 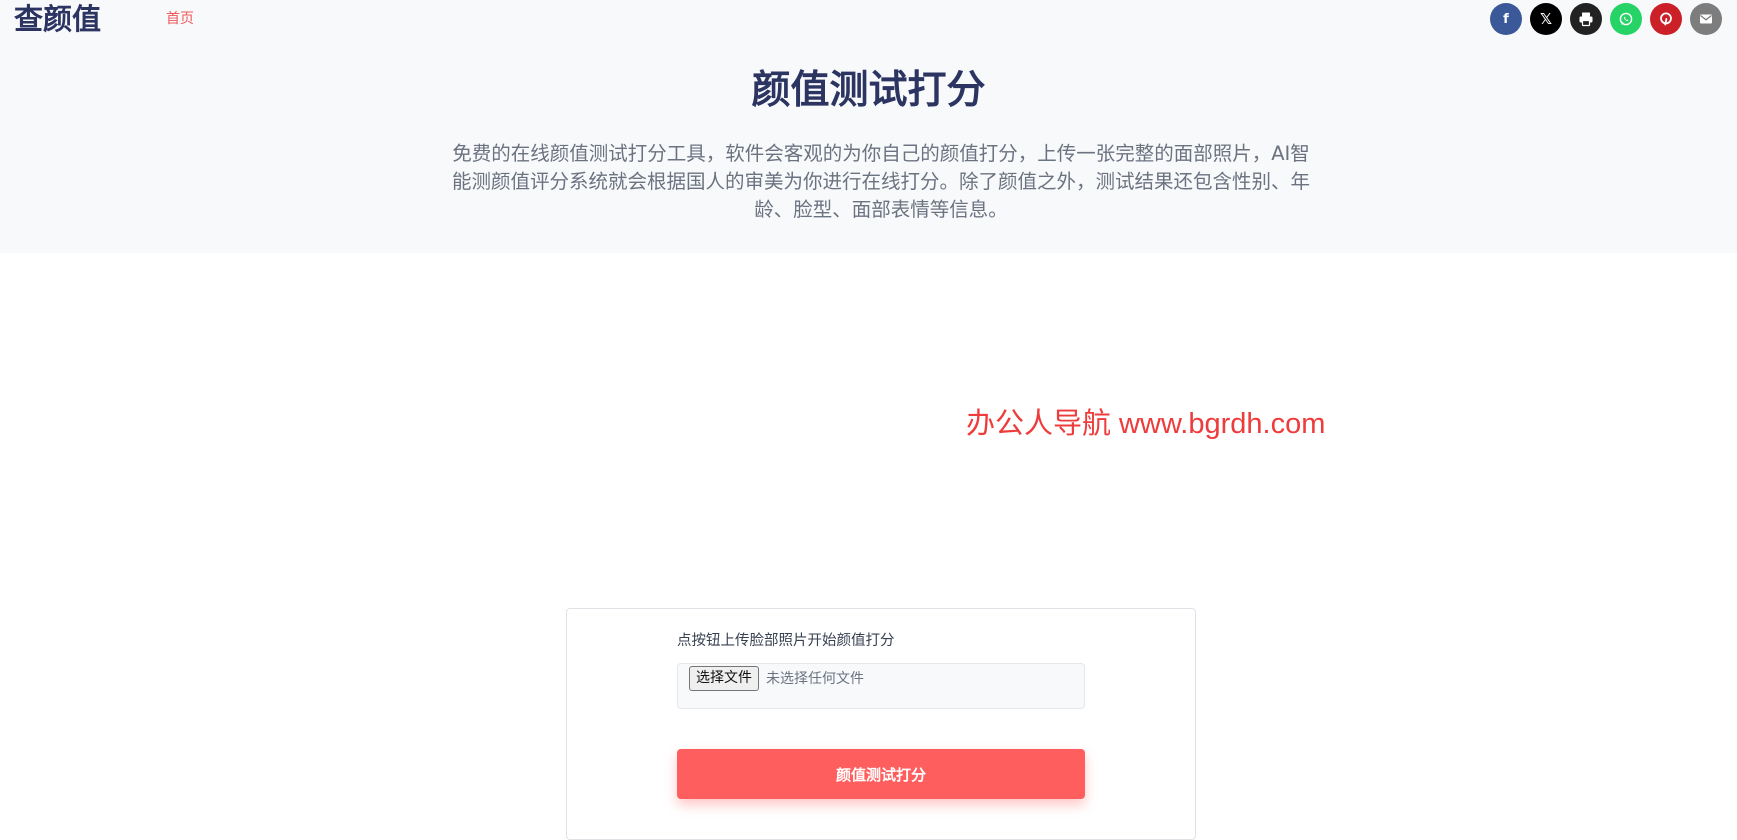 I want to click on facebook-share-button: f, so click(x=1506, y=19).